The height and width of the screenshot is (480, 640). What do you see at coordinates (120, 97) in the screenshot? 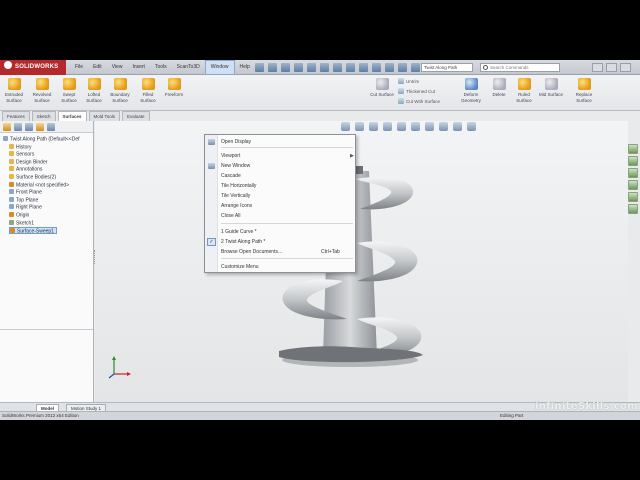
I see `boundary-surface-label: Boundary Surface` at bounding box center [120, 97].